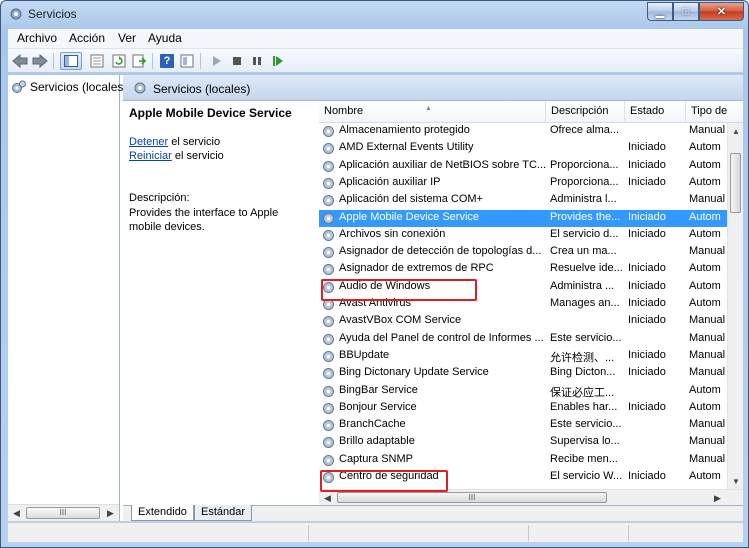 Image resolution: width=749 pixels, height=548 pixels. What do you see at coordinates (375, 532) in the screenshot?
I see `status-bar` at bounding box center [375, 532].